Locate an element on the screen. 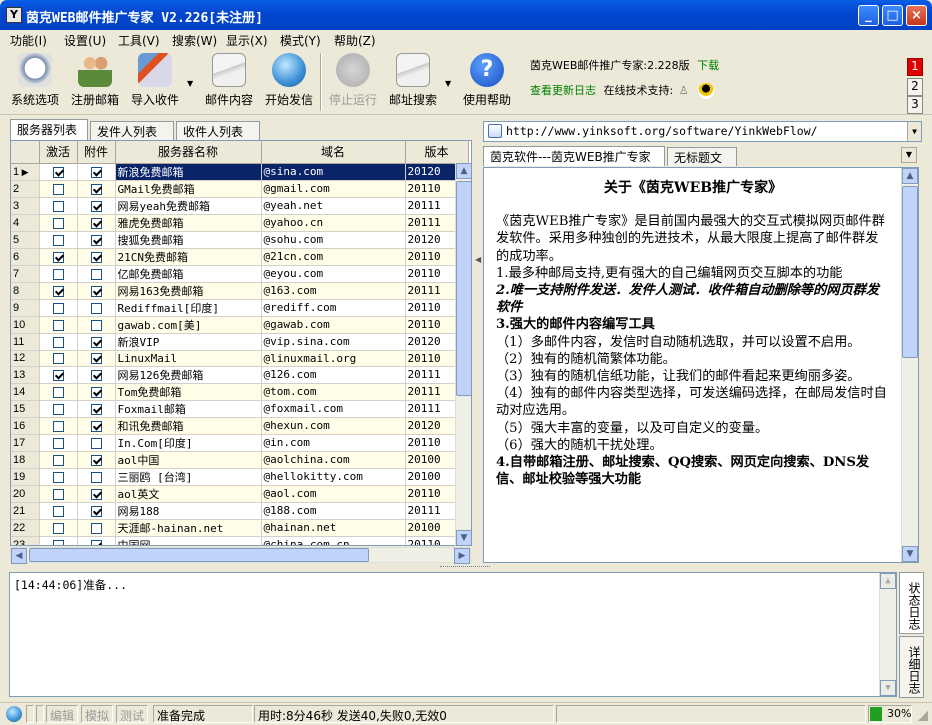  scroll-left-icon: ◀ is located at coordinates (19, 556).